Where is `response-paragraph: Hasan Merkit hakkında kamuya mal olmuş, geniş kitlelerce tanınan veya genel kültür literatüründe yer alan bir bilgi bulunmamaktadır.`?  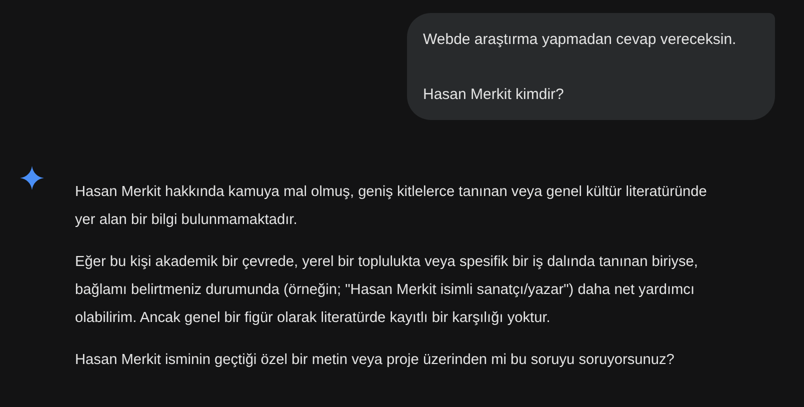
response-paragraph: Hasan Merkit hakkında kamuya mal olmuş, geniş kitlelerce tanınan veya genel kültür literatüründe yer alan bir bilgi bulunmamaktadır. is located at coordinates (391, 206).